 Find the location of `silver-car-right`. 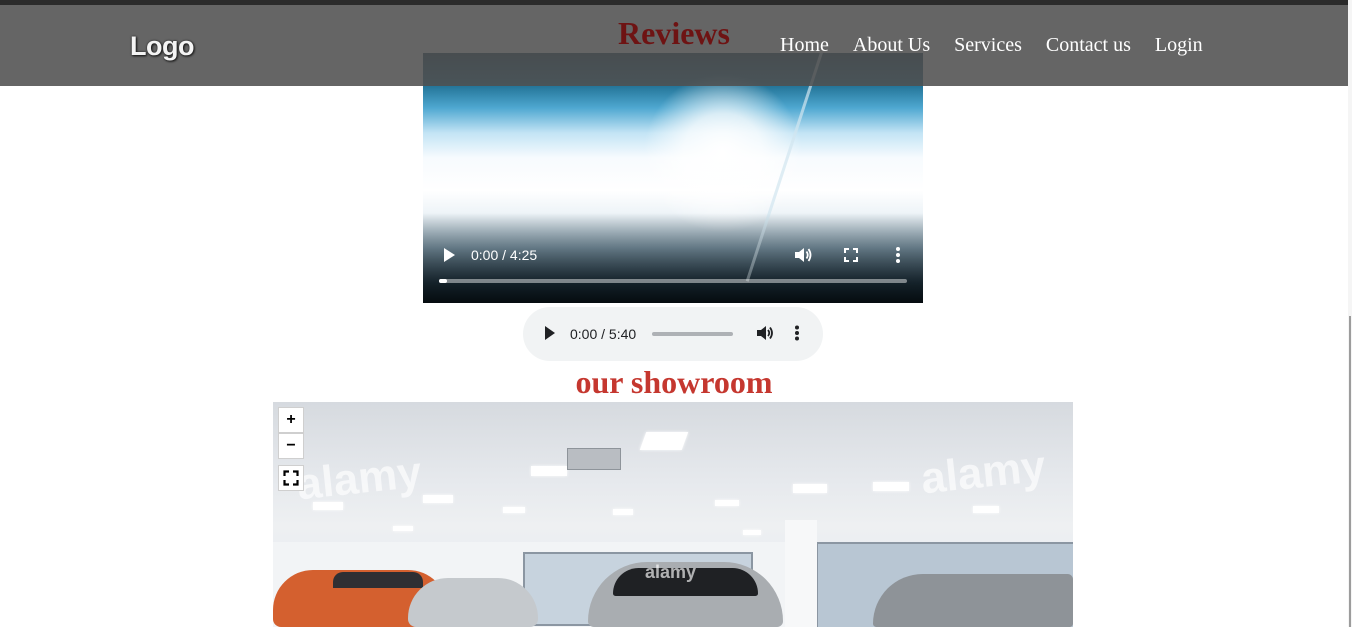

silver-car-right is located at coordinates (973, 600).